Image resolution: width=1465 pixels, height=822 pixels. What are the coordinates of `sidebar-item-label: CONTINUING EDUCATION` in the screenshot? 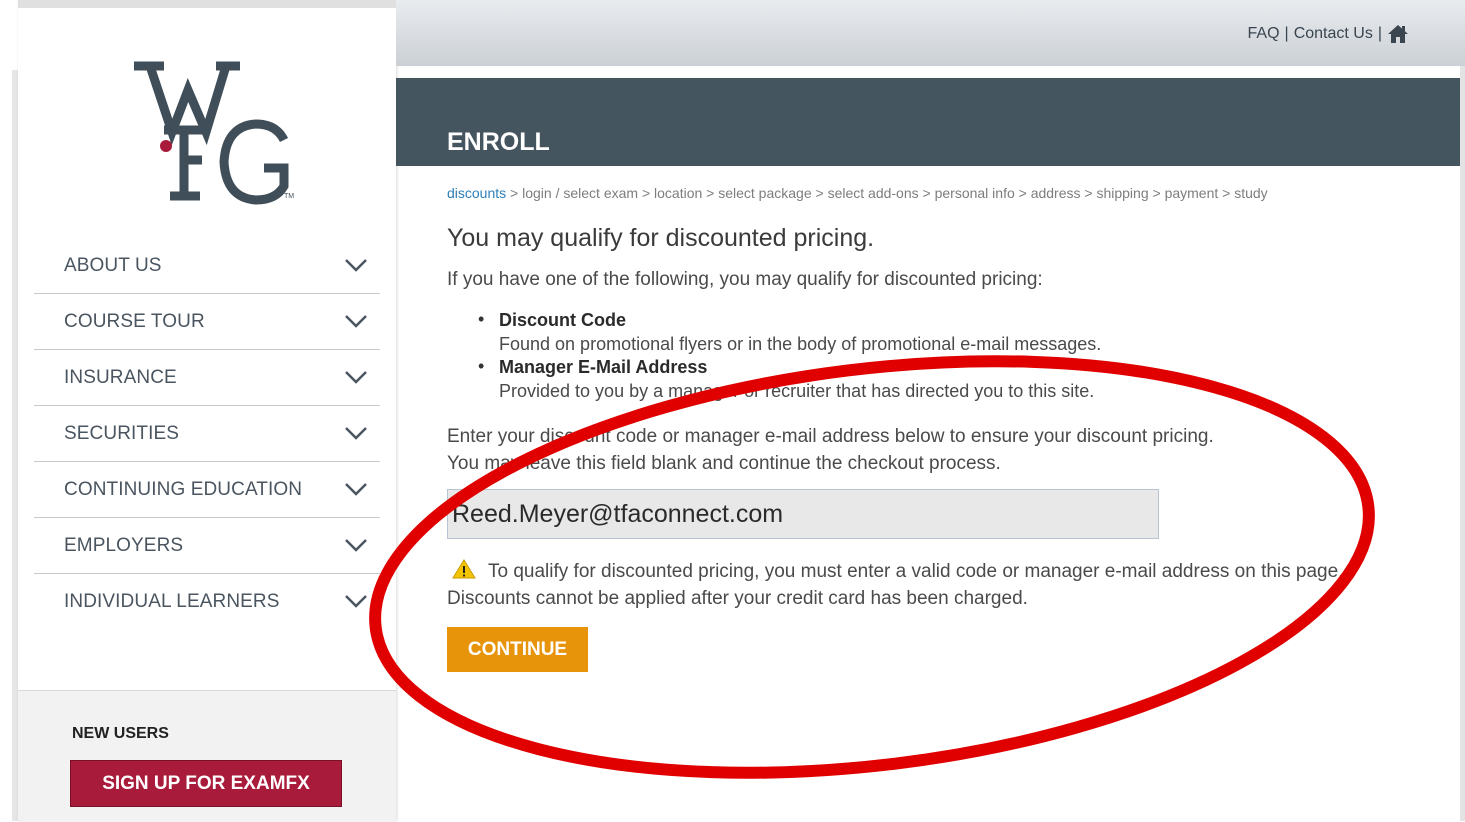 It's located at (183, 489).